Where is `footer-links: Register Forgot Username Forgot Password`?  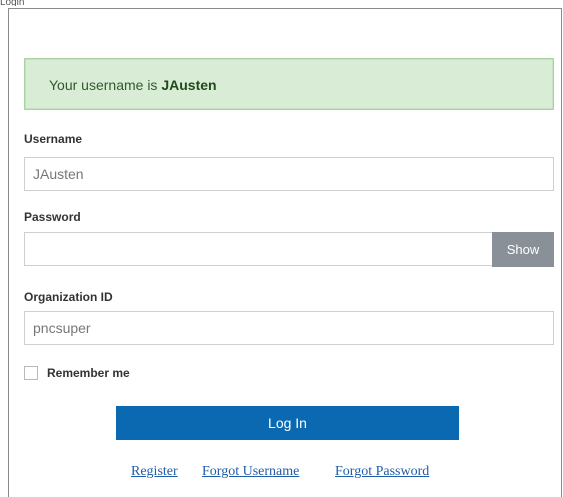
footer-links: Register Forgot Username Forgot Password is located at coordinates (281, 474).